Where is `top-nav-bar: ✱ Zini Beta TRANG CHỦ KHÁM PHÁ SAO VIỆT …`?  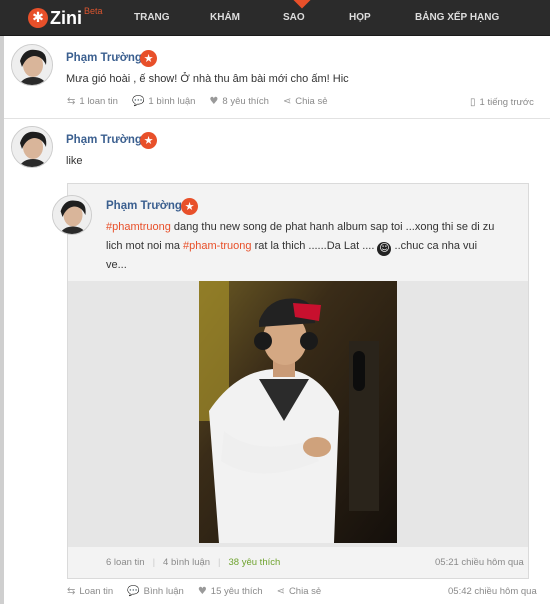
top-nav-bar: ✱ Zini Beta TRANG CHỦ KHÁM PHÁ SAO VIỆT … is located at coordinates (275, 29).